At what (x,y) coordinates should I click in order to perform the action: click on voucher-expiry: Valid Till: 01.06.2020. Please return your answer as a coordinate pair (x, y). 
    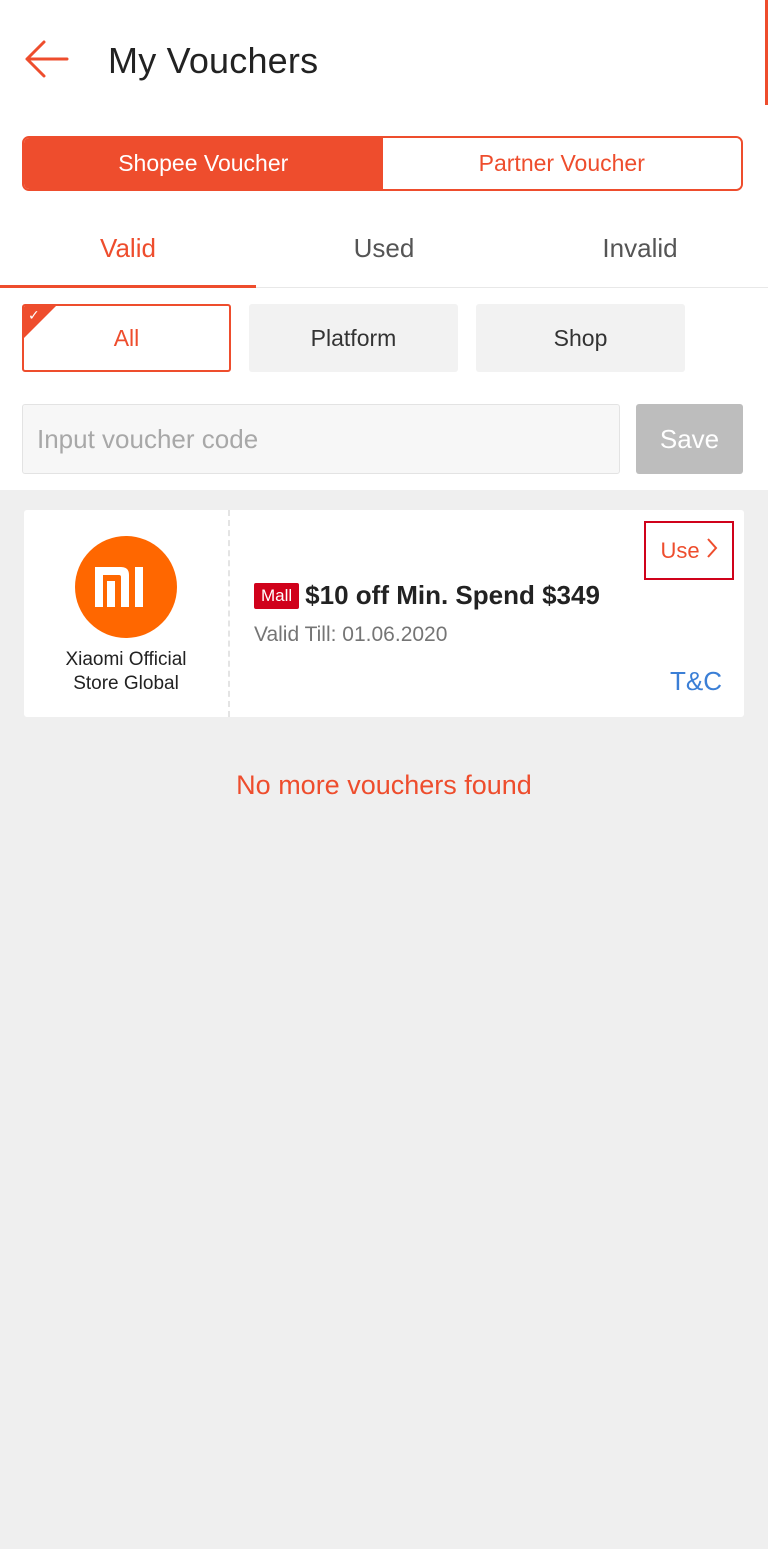
    Looking at the image, I should click on (351, 634).